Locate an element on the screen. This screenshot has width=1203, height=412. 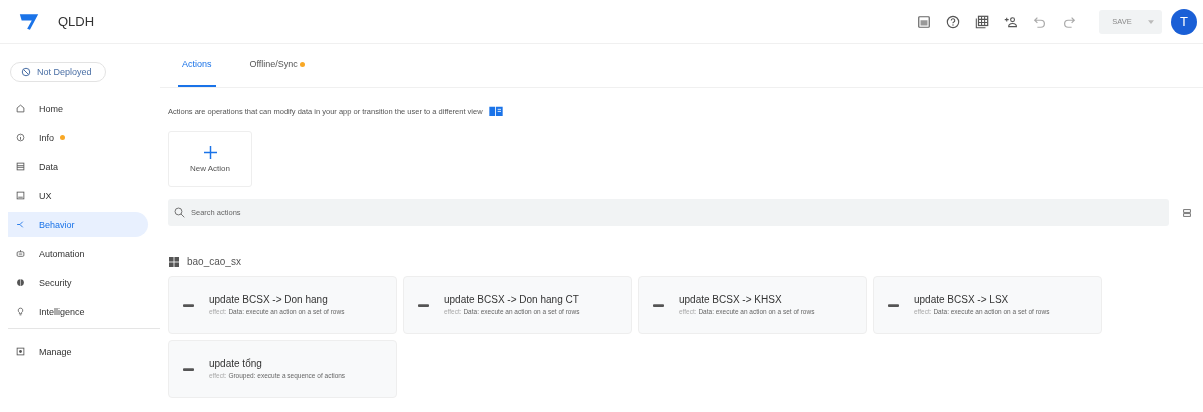
sidebar-item: Automation is located at coordinates (78, 253).